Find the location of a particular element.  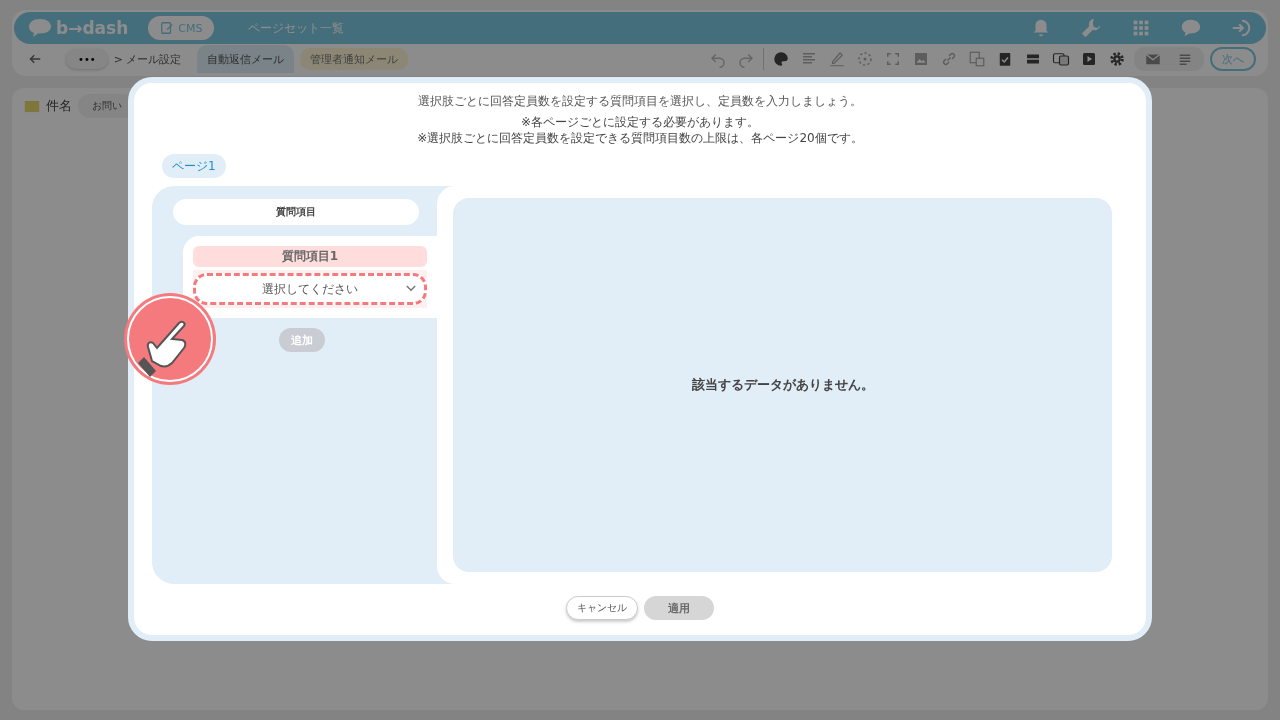

logo-text: b→dash is located at coordinates (92, 28).